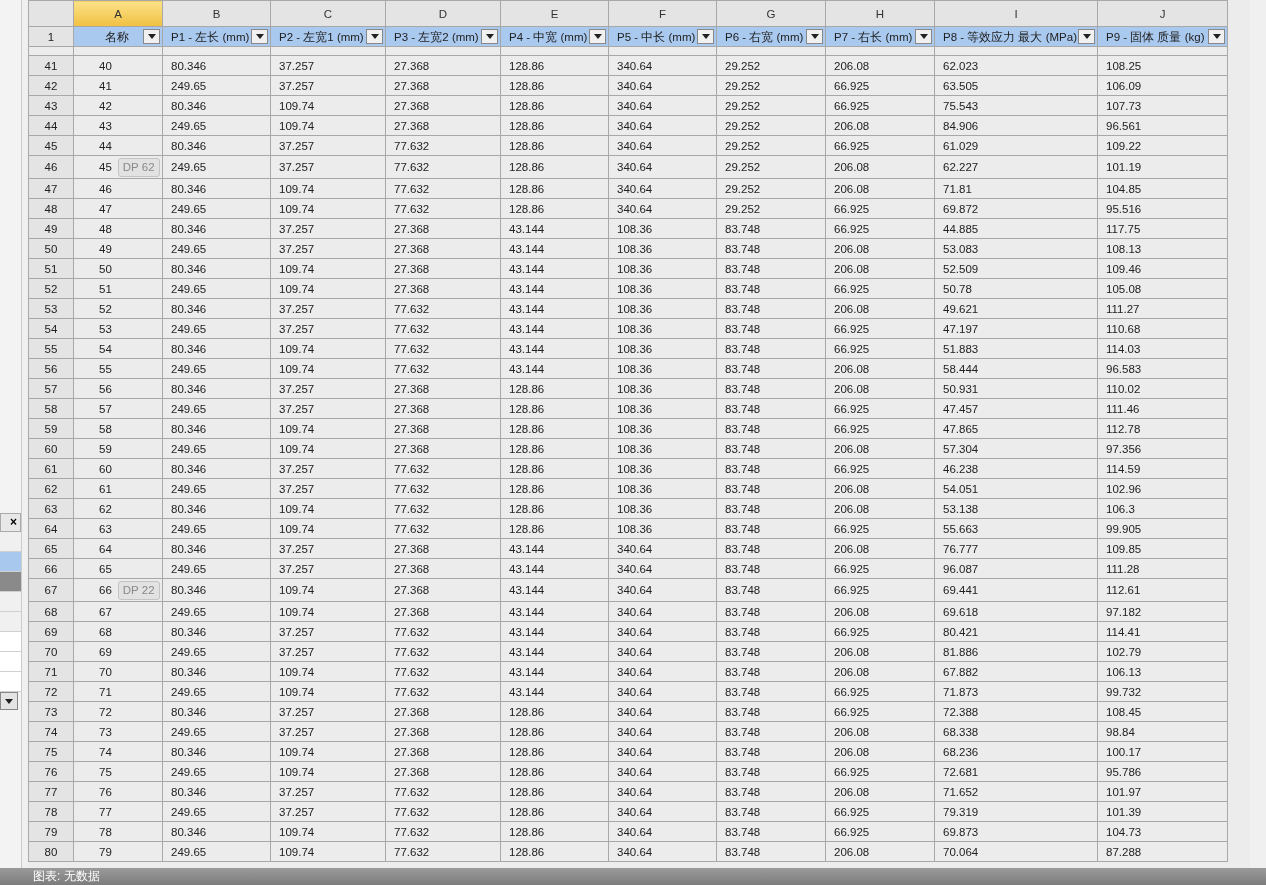  What do you see at coordinates (51, 408) in the screenshot?
I see `row-header: 58` at bounding box center [51, 408].